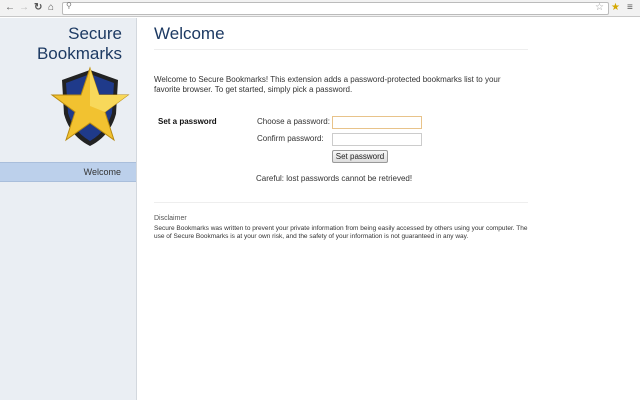  Describe the element at coordinates (170, 218) in the screenshot. I see `disclaimer-title: Disclaimer` at that location.